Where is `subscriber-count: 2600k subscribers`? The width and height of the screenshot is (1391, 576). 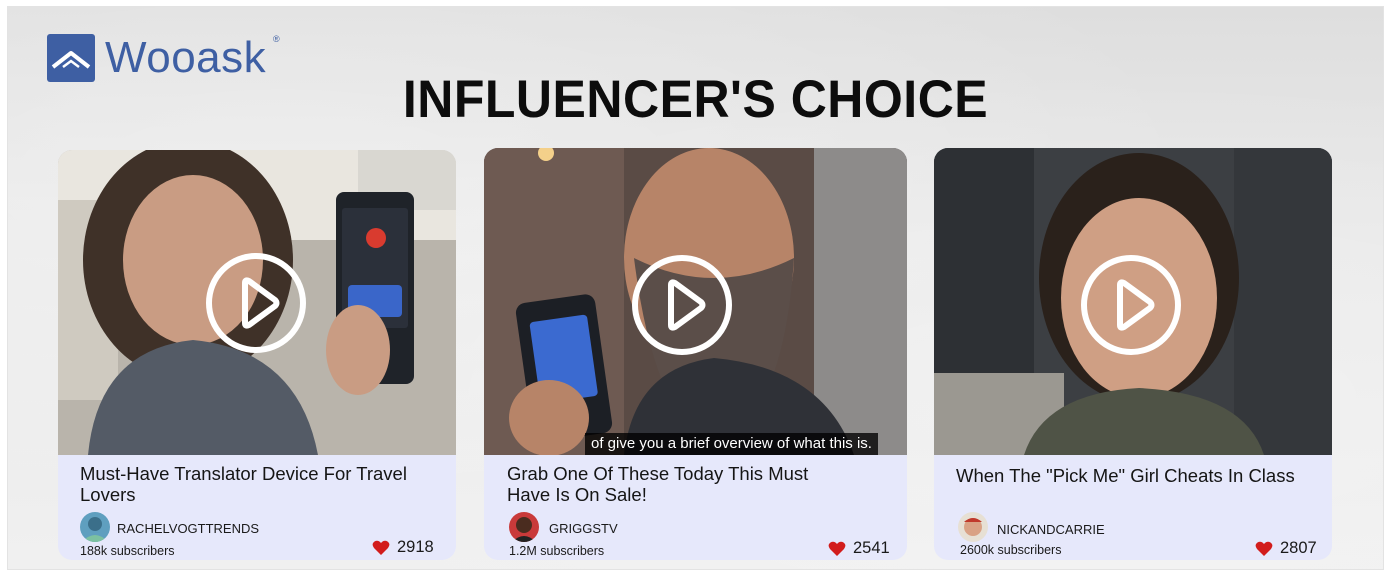 subscriber-count: 2600k subscribers is located at coordinates (1011, 550).